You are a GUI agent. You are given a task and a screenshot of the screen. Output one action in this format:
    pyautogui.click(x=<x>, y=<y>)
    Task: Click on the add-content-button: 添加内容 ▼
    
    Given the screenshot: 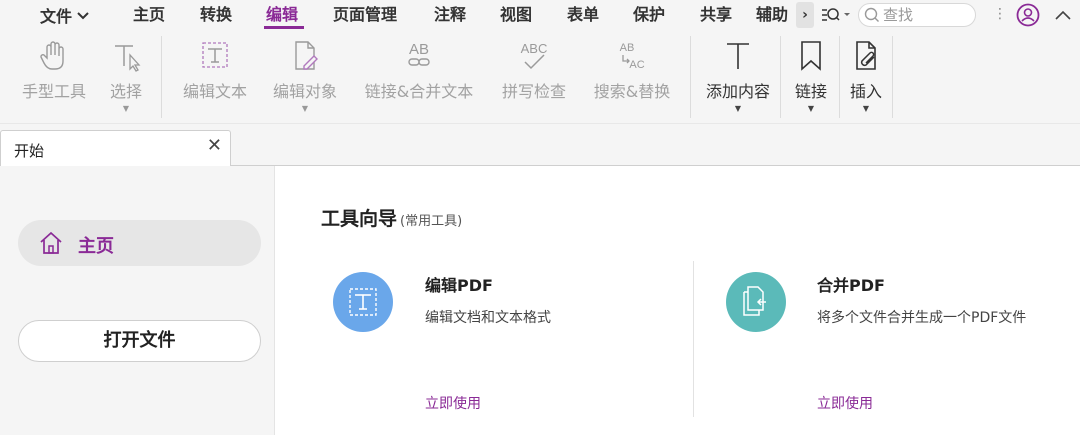 What is the action you would take?
    pyautogui.click(x=738, y=75)
    